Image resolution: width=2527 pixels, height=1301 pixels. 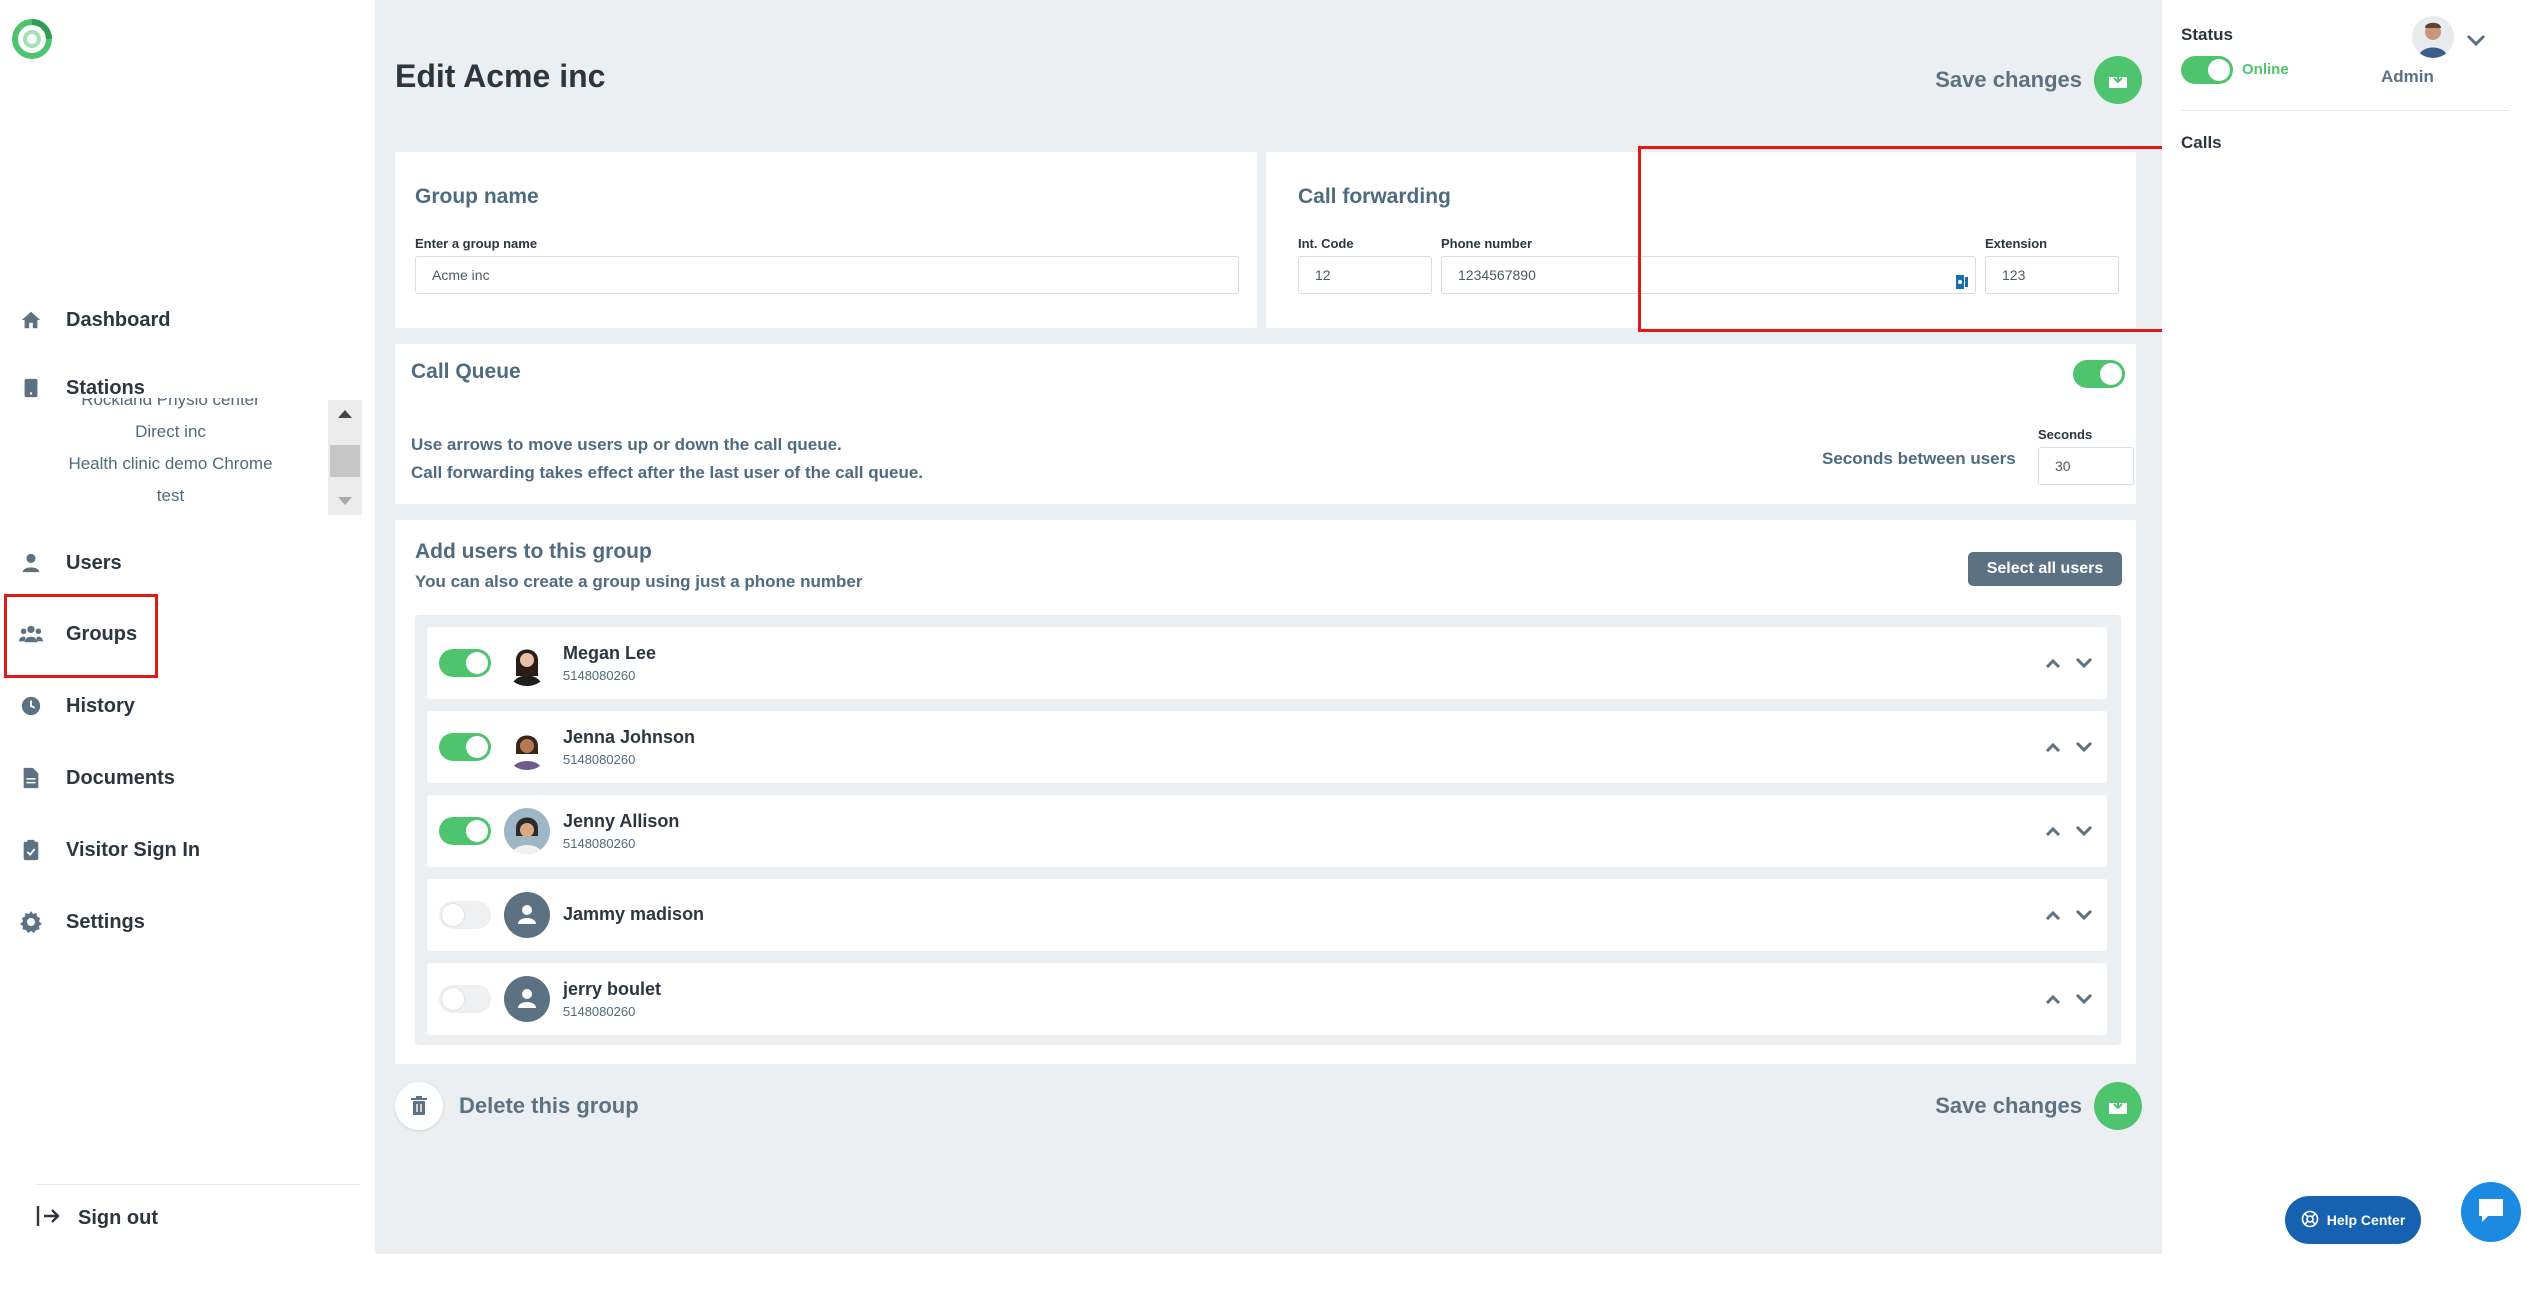 I want to click on user-name: jerry boulet, so click(x=612, y=989).